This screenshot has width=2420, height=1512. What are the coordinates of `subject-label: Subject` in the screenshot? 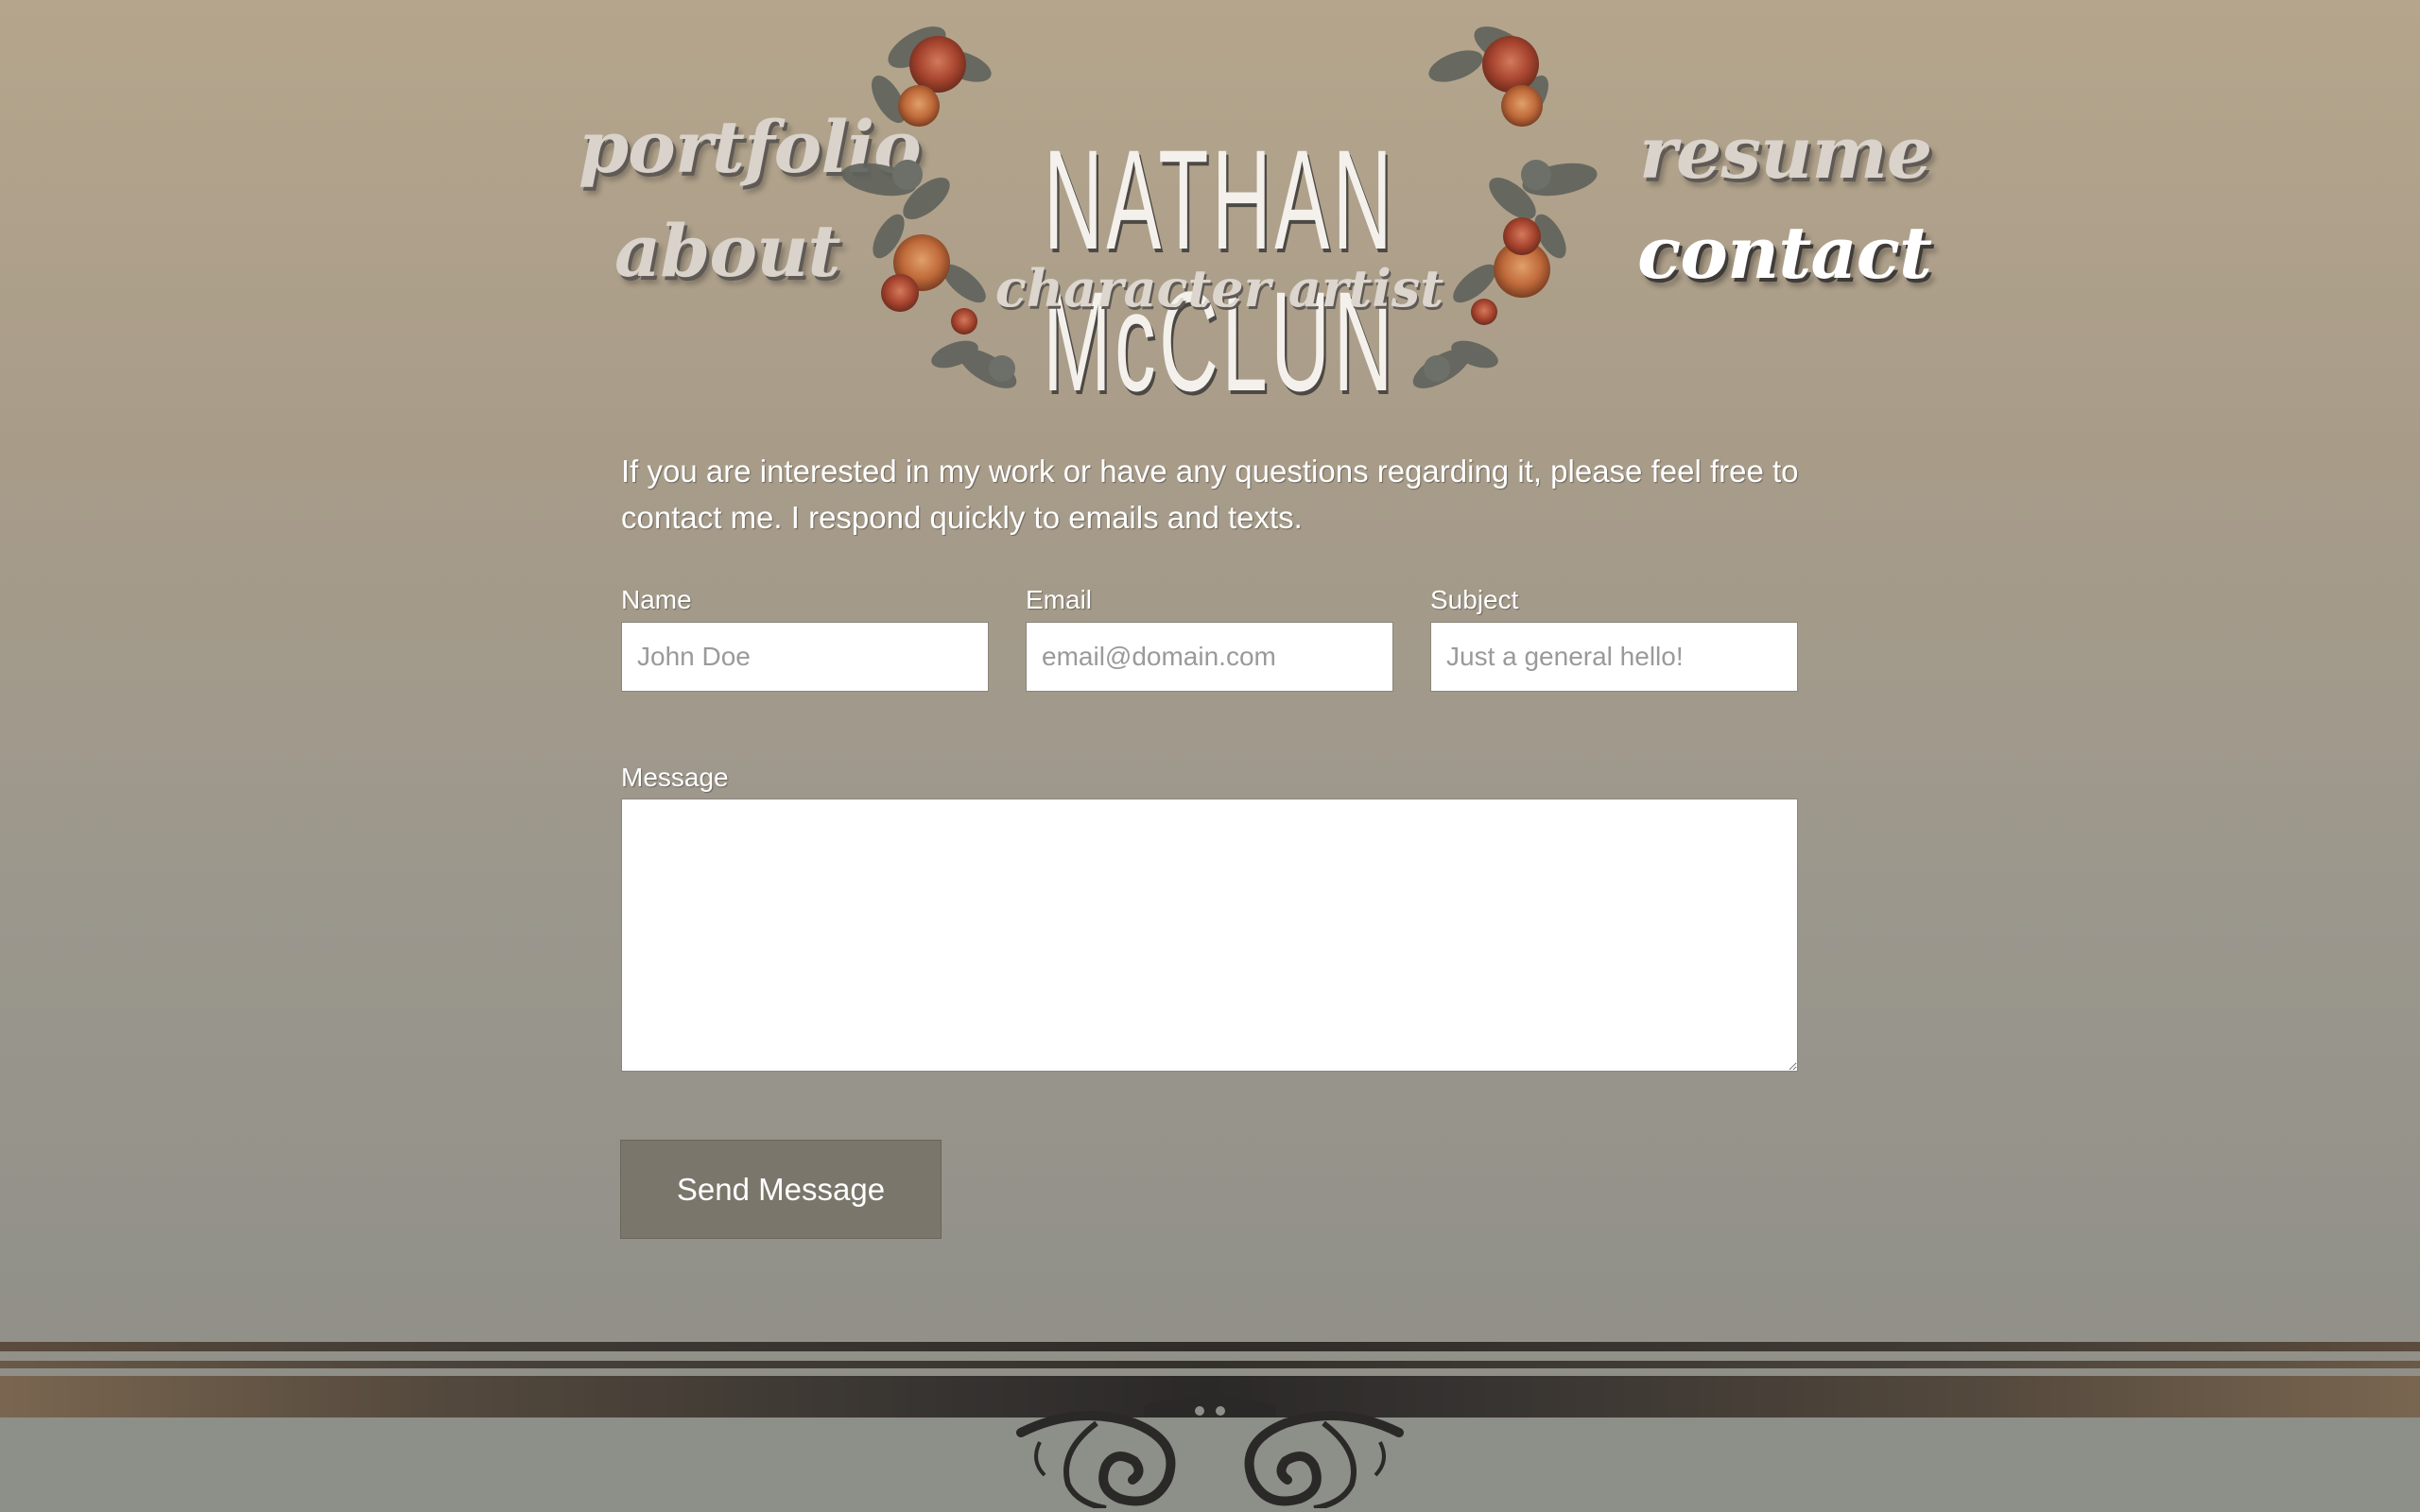 It's located at (1474, 599).